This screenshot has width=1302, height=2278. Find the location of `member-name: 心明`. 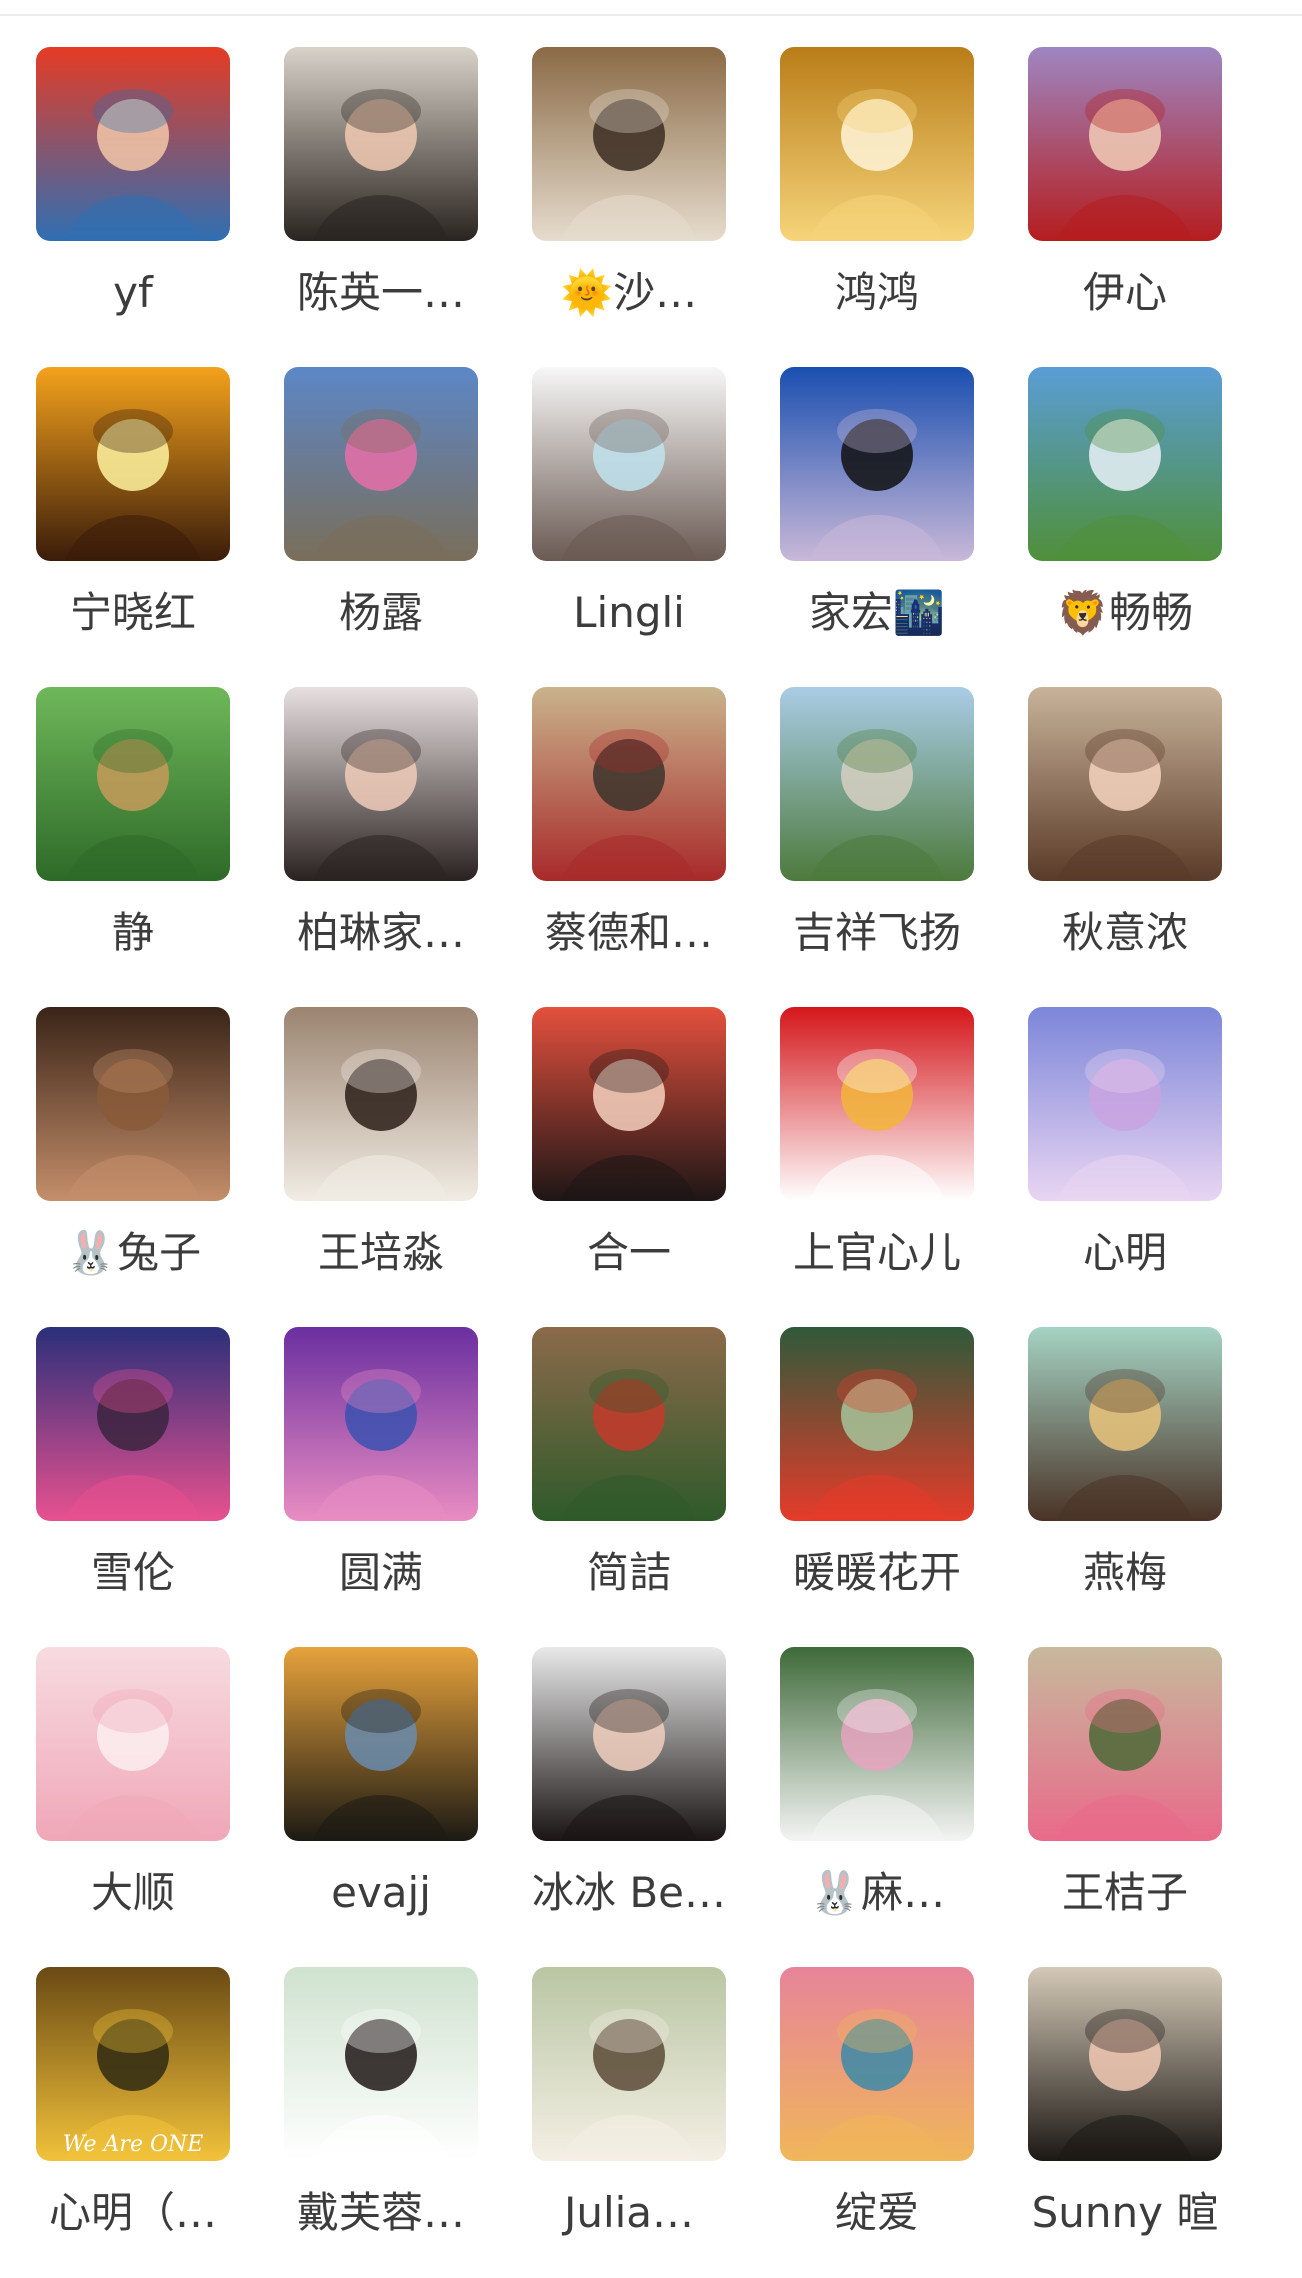

member-name: 心明 is located at coordinates (1124, 1252).